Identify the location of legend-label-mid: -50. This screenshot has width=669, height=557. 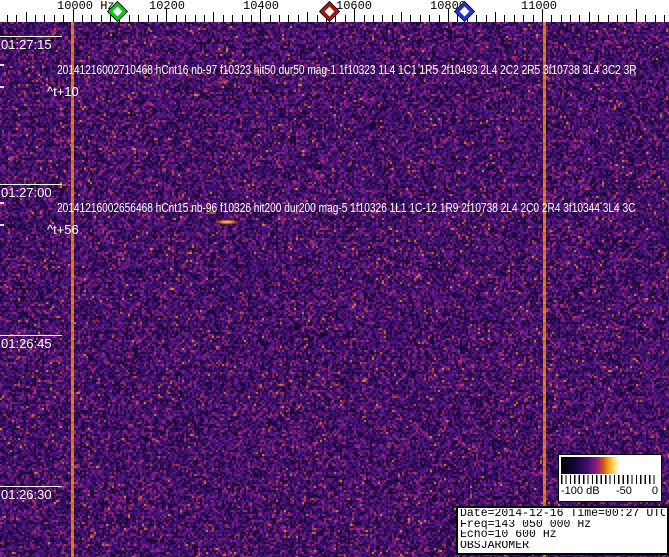
(624, 491).